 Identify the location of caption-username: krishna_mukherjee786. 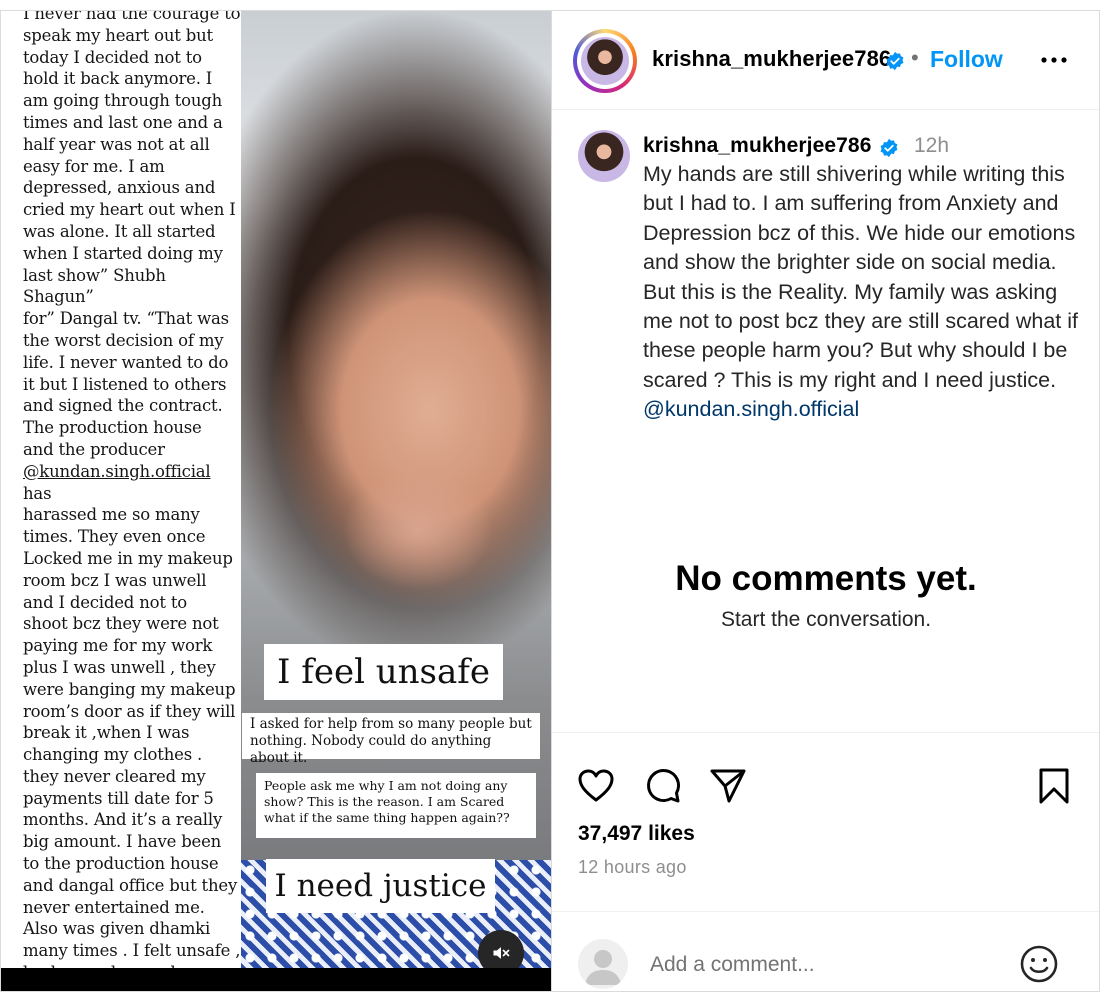
(757, 146).